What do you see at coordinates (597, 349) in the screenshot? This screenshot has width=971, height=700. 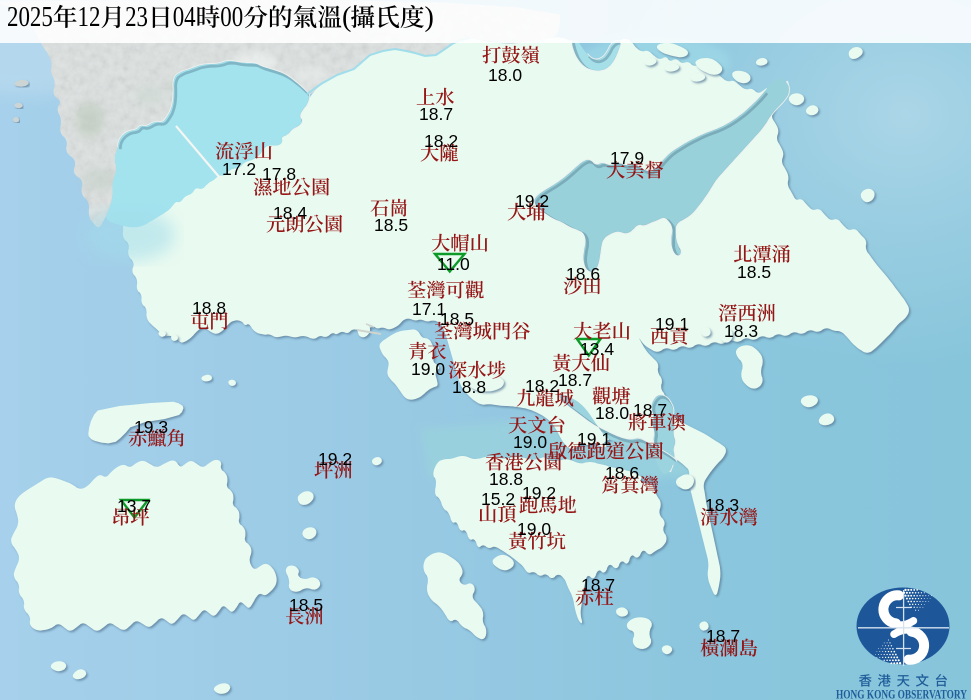 I see `svg-text: 13.4` at bounding box center [597, 349].